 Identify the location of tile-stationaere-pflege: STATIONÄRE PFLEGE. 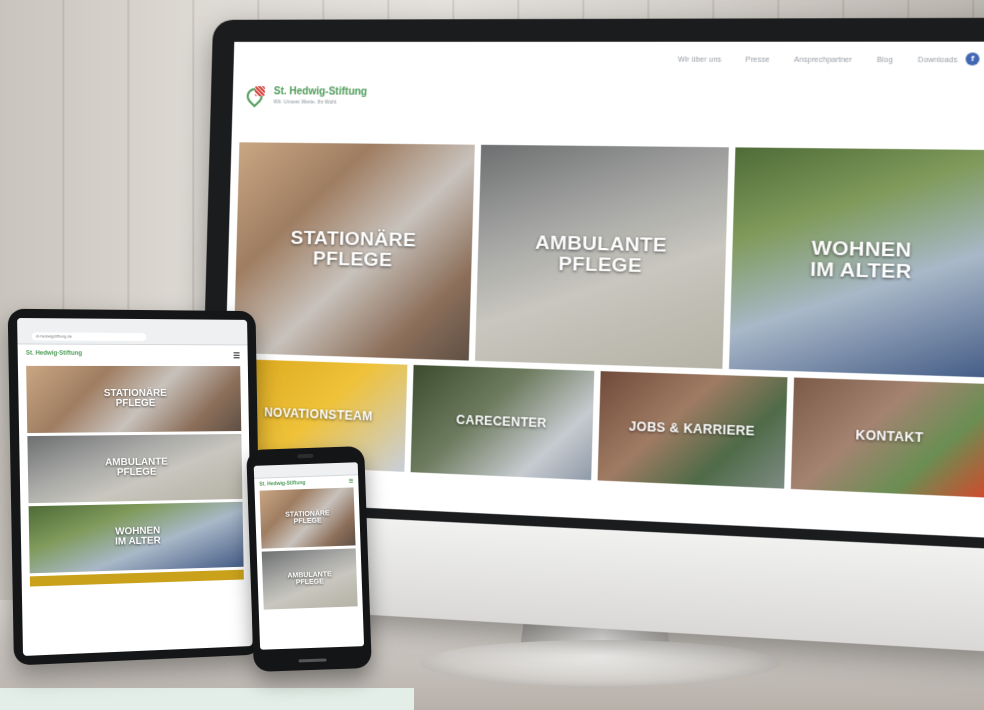
(354, 251).